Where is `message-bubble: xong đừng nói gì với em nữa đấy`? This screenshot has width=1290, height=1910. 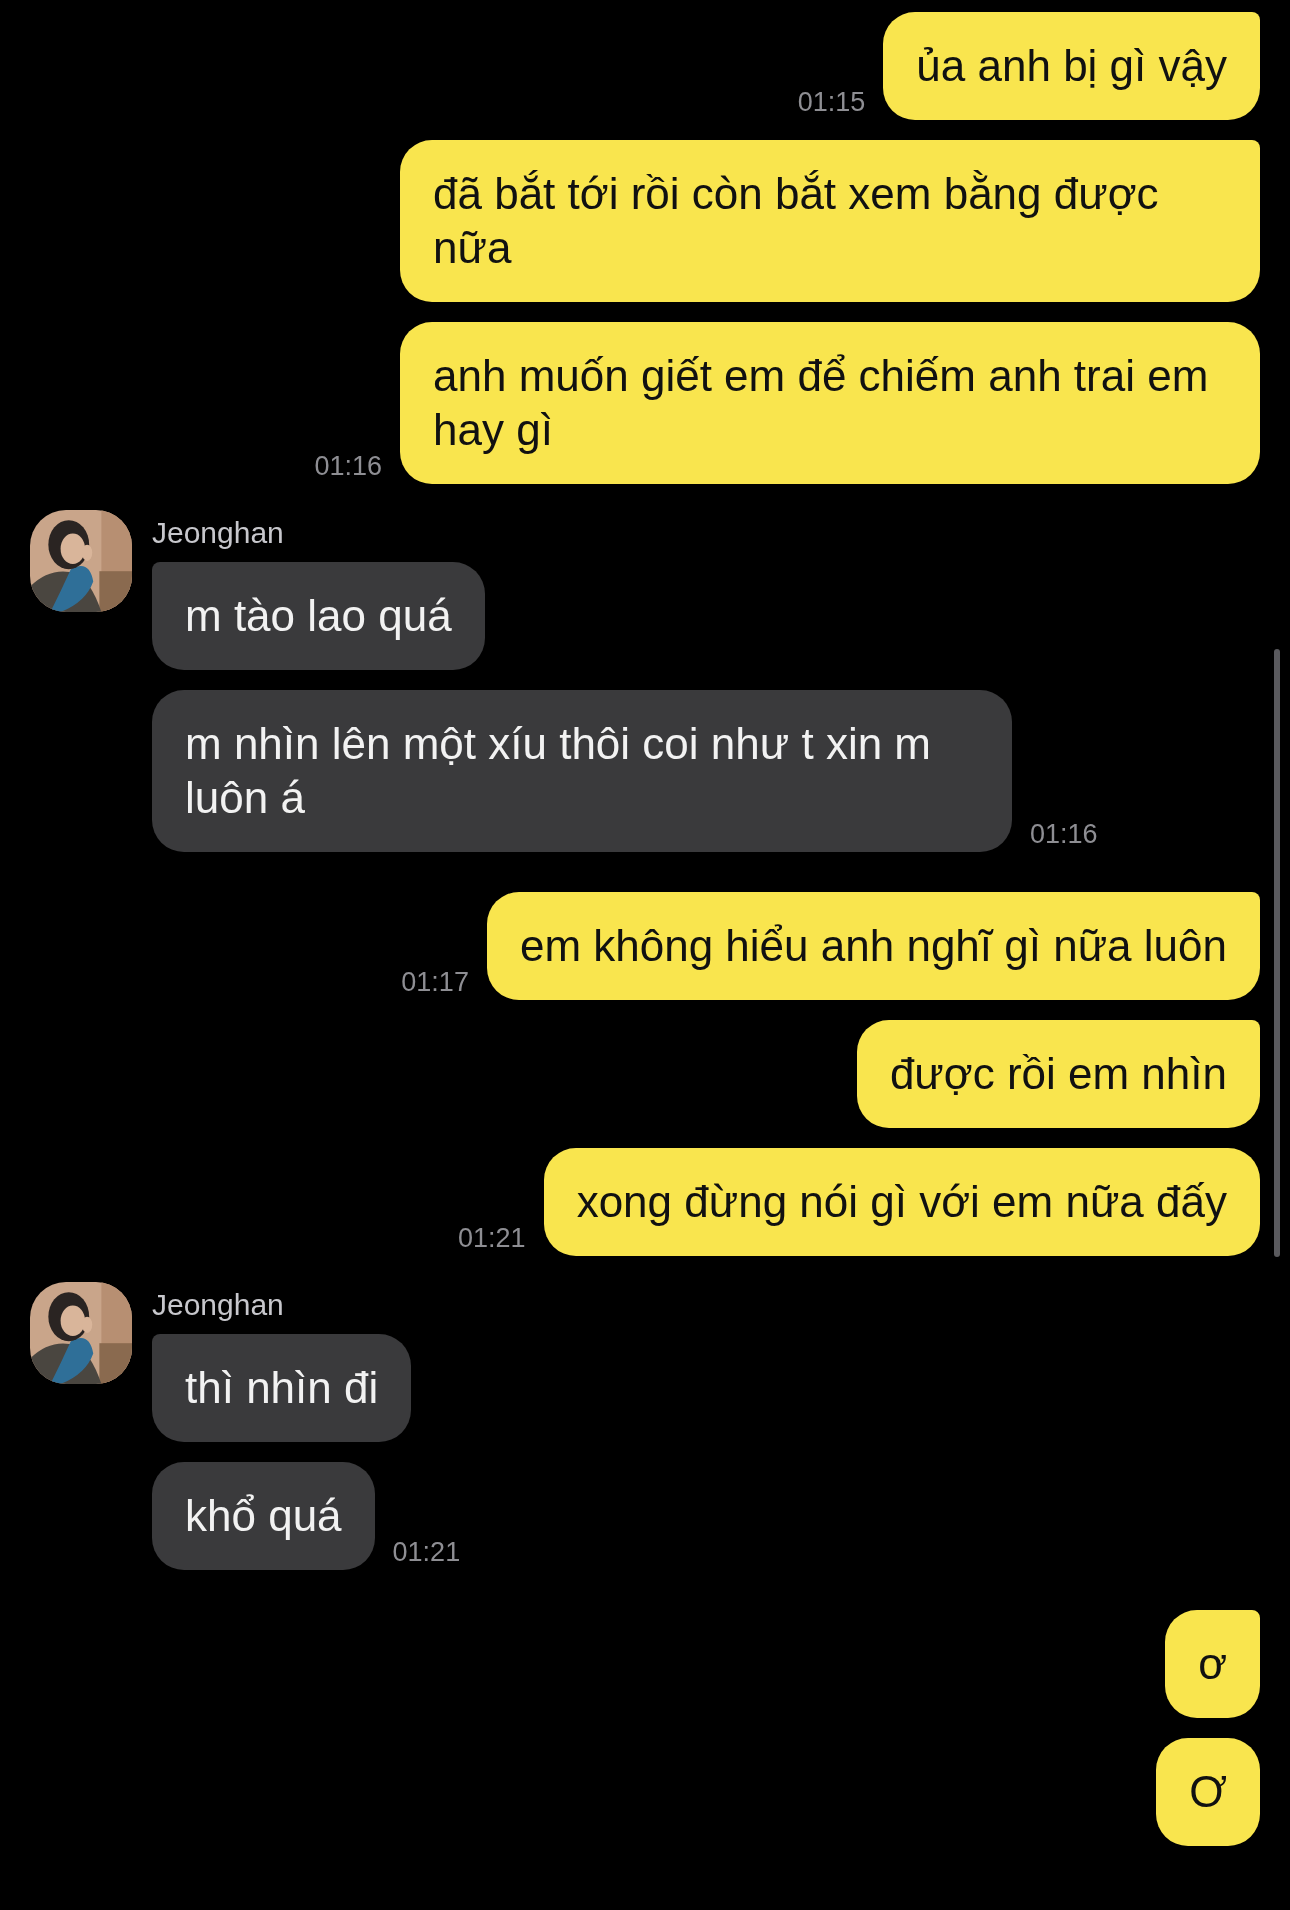
message-bubble: xong đừng nói gì với em nữa đấy is located at coordinates (901, 1202).